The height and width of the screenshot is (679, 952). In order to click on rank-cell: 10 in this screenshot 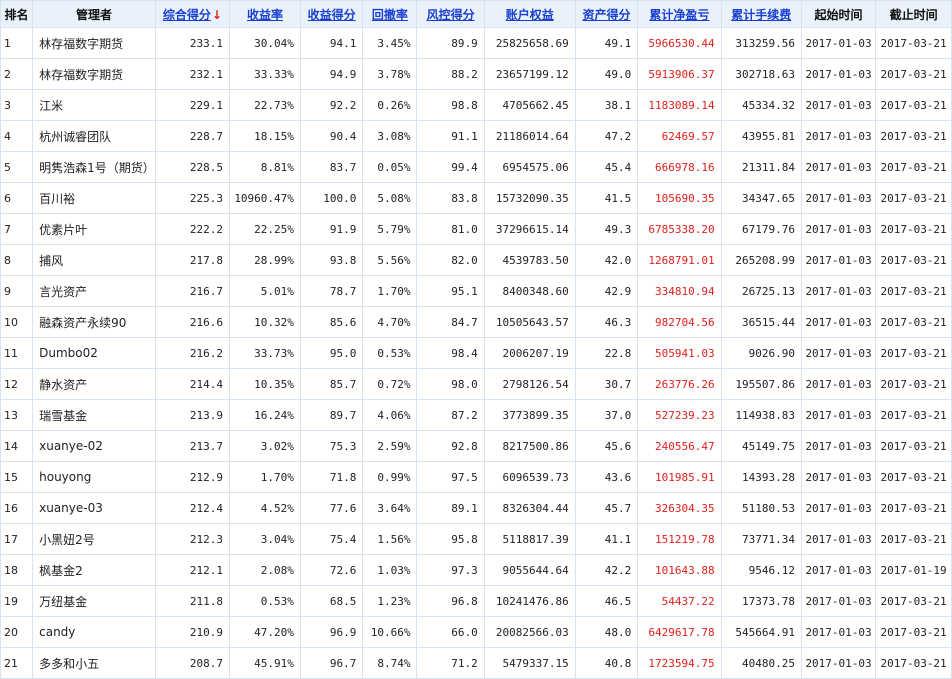, I will do `click(17, 322)`.